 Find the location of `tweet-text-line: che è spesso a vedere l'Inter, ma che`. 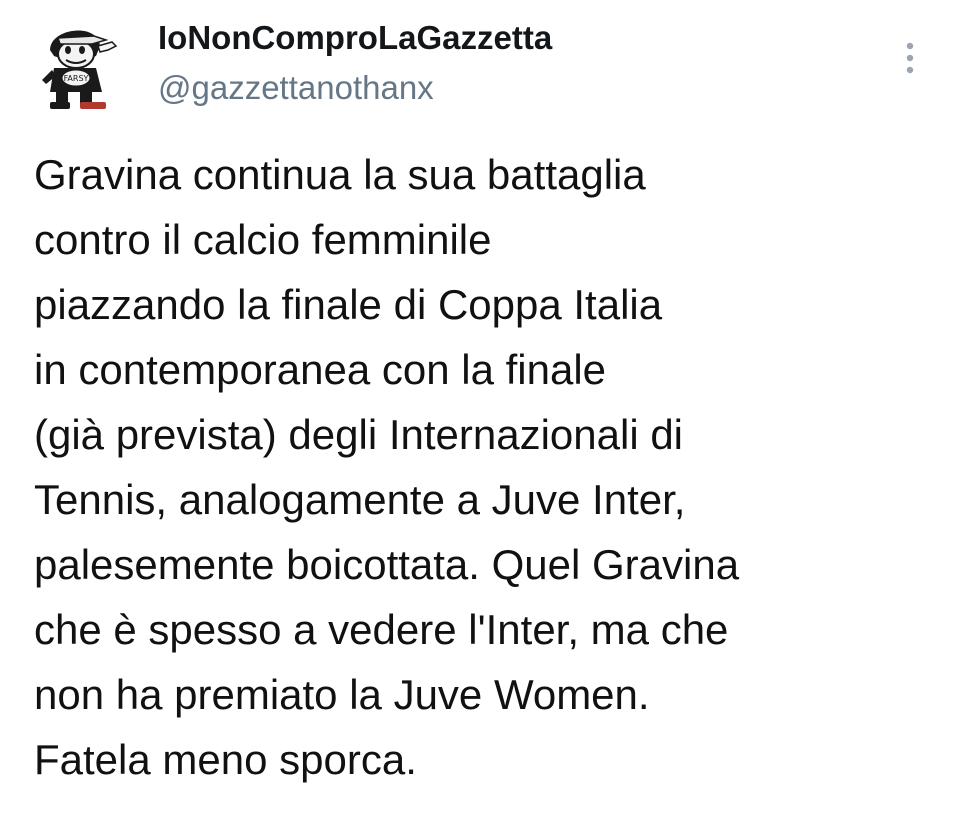

tweet-text-line: che è spesso a vedere l'Inter, ma che is located at coordinates (381, 629).